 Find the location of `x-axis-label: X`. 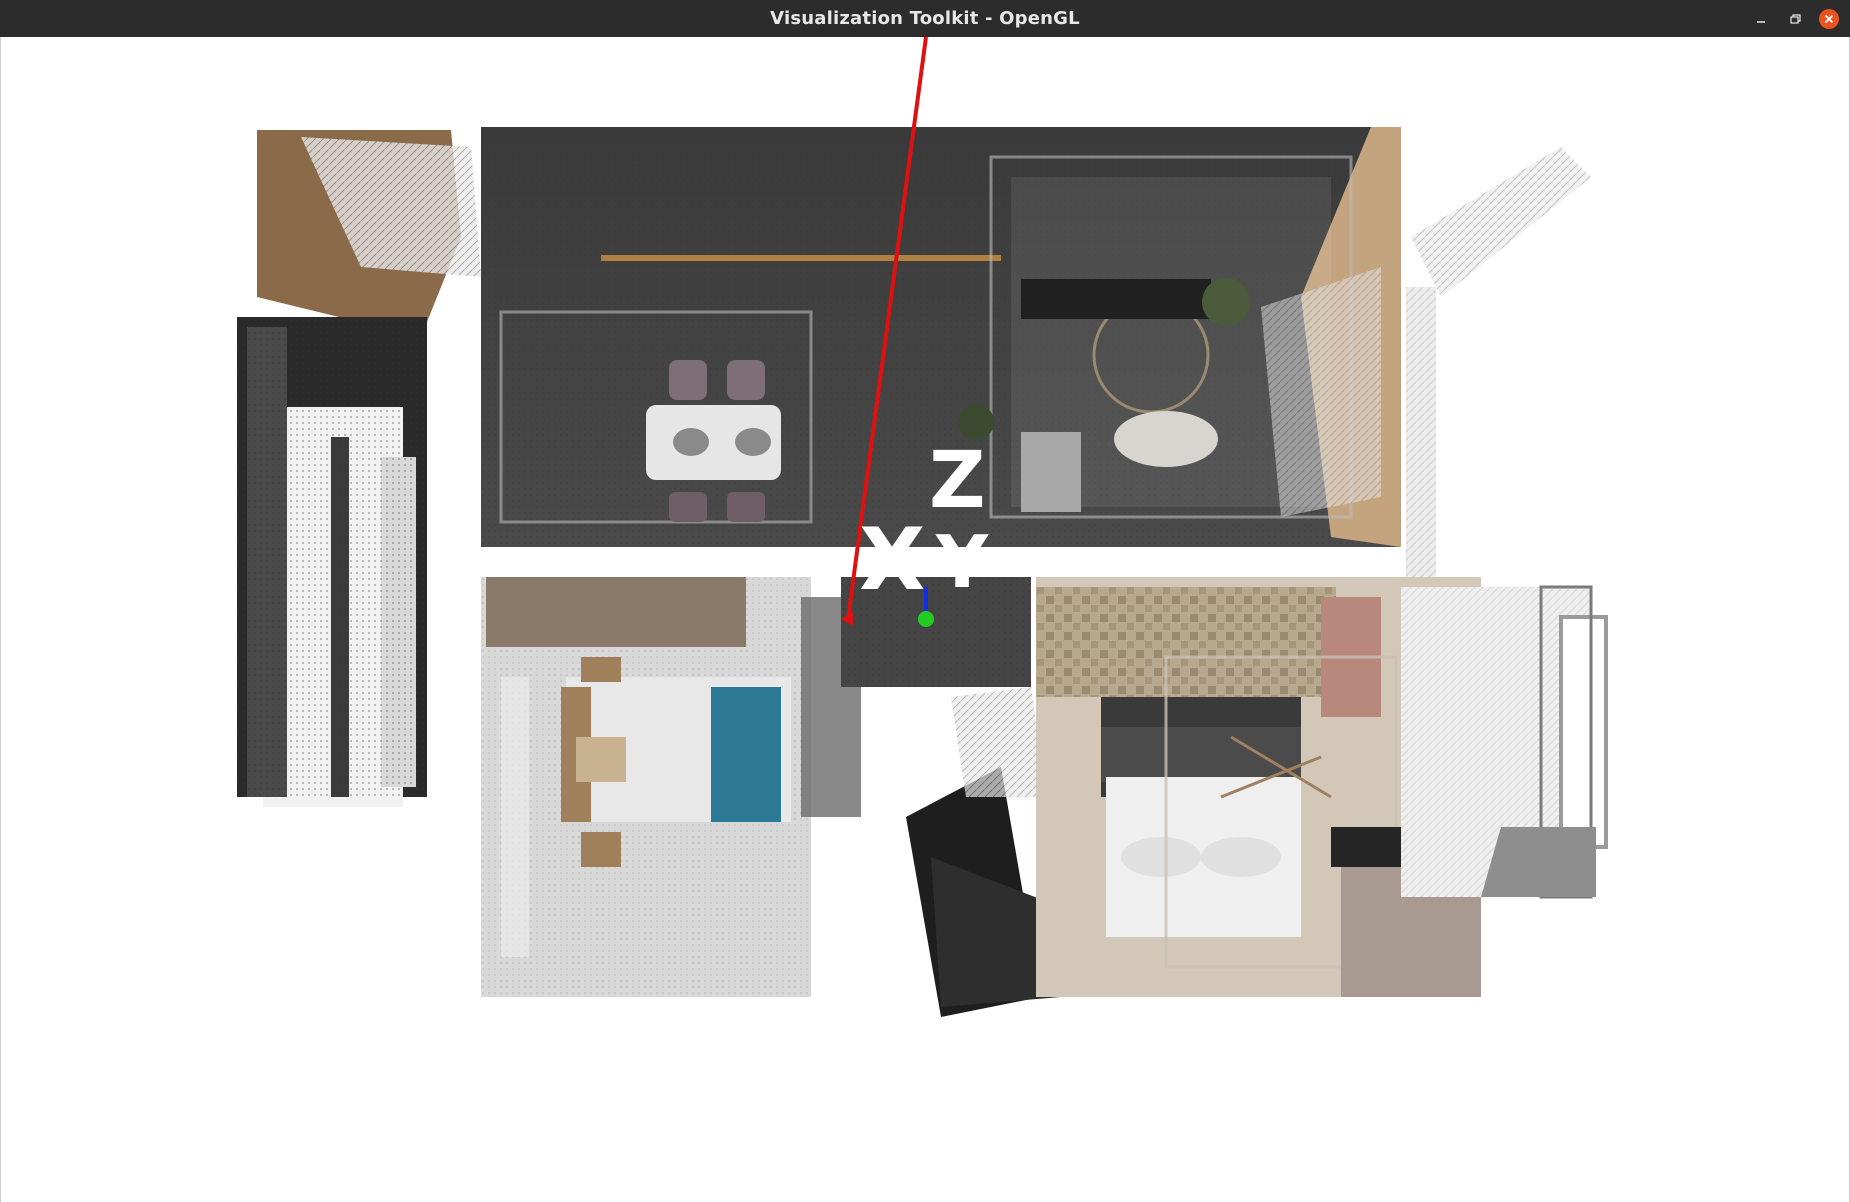

x-axis-label: X is located at coordinates (892, 560).